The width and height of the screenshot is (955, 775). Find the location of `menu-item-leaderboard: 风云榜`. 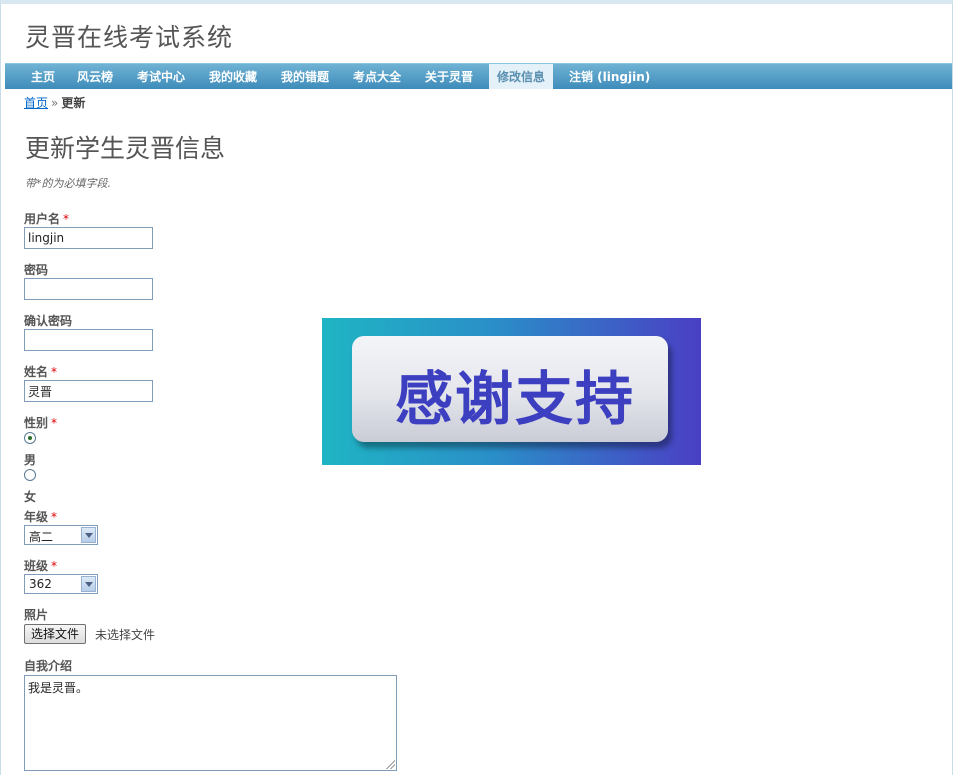

menu-item-leaderboard: 风云榜 is located at coordinates (95, 76).